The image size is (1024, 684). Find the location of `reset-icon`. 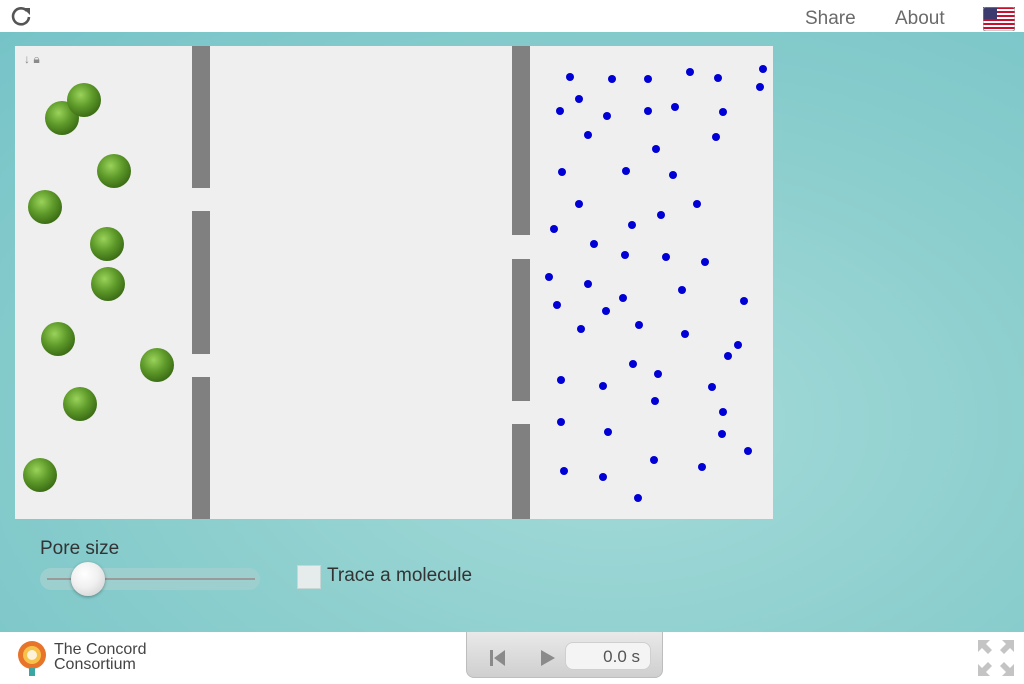

reset-icon is located at coordinates (498, 658).